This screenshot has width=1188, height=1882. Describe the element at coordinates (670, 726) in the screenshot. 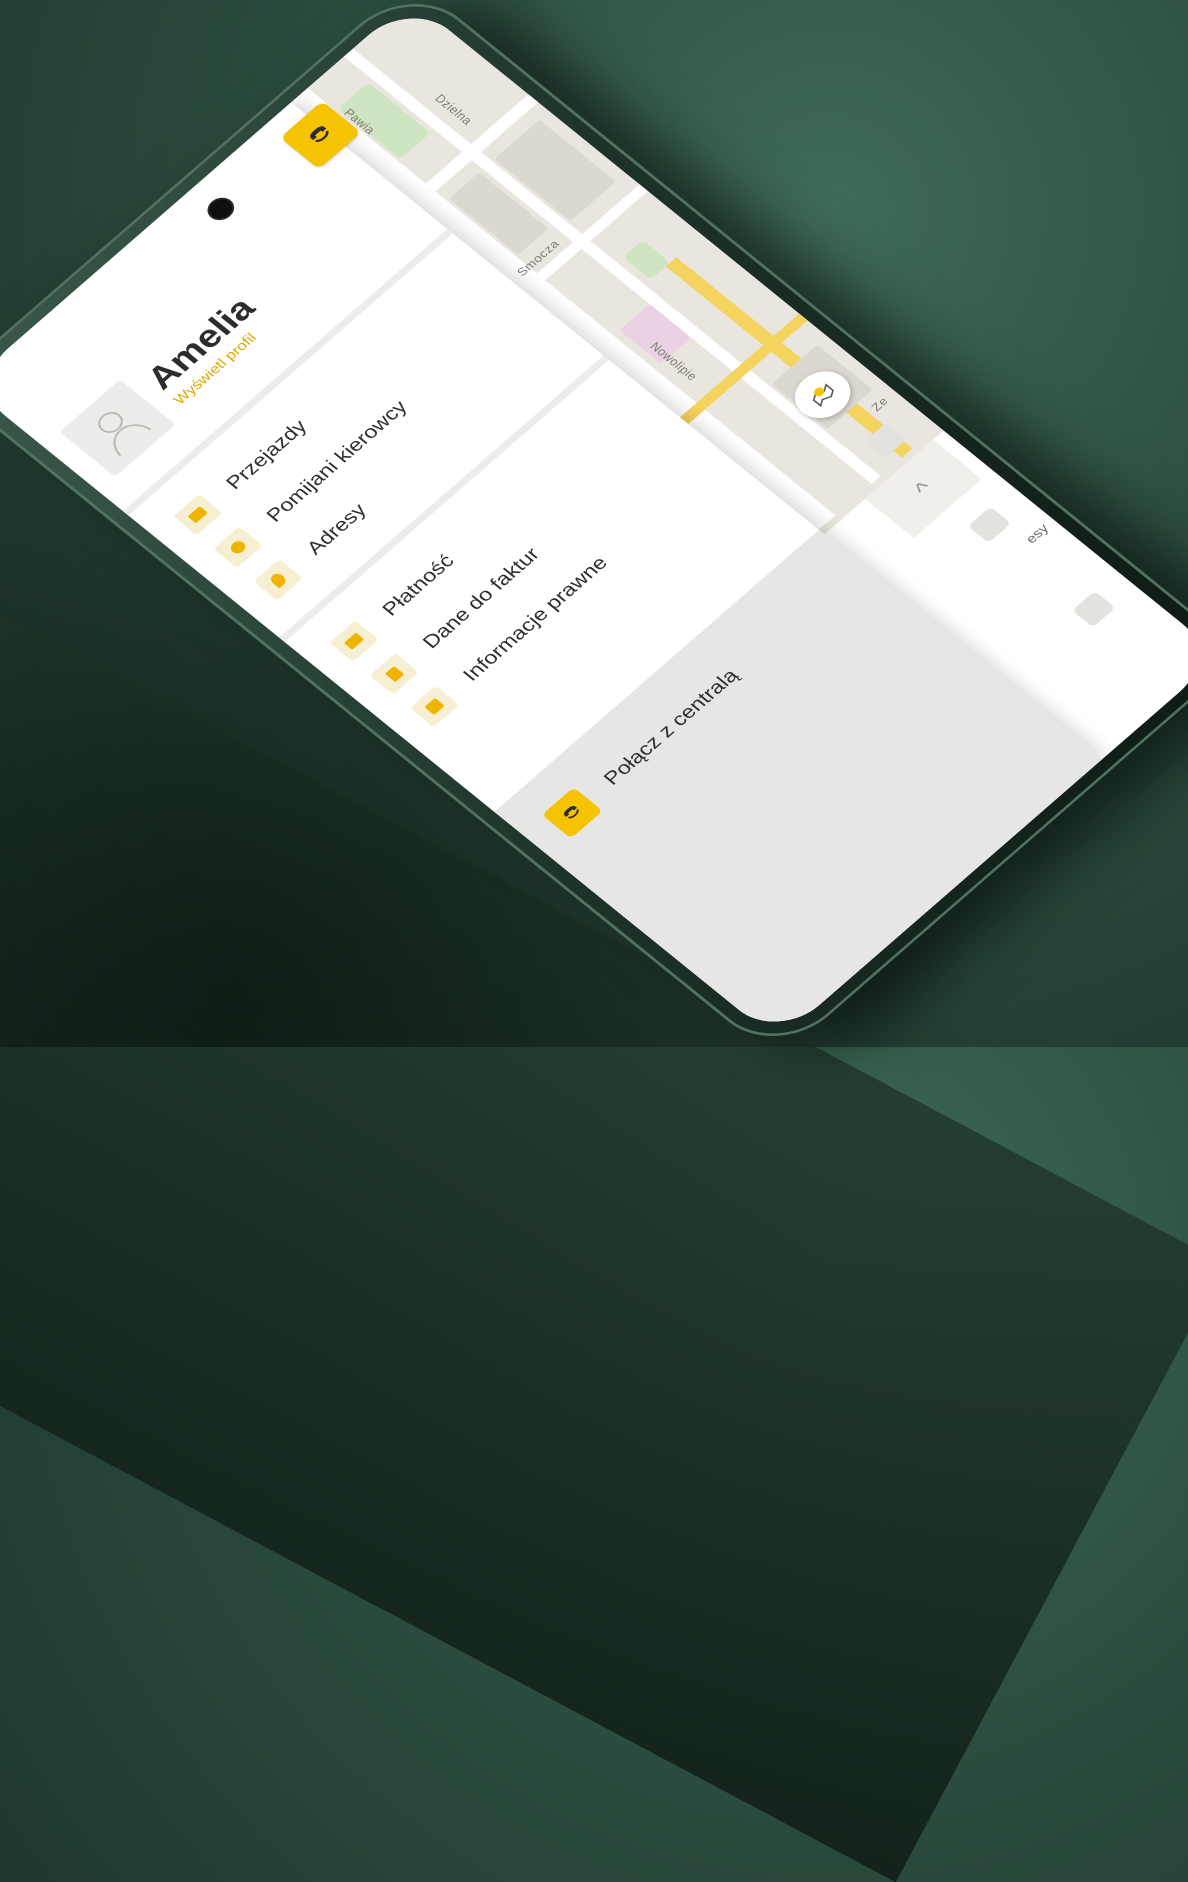

I see `call-label: Połącz z centralą` at that location.